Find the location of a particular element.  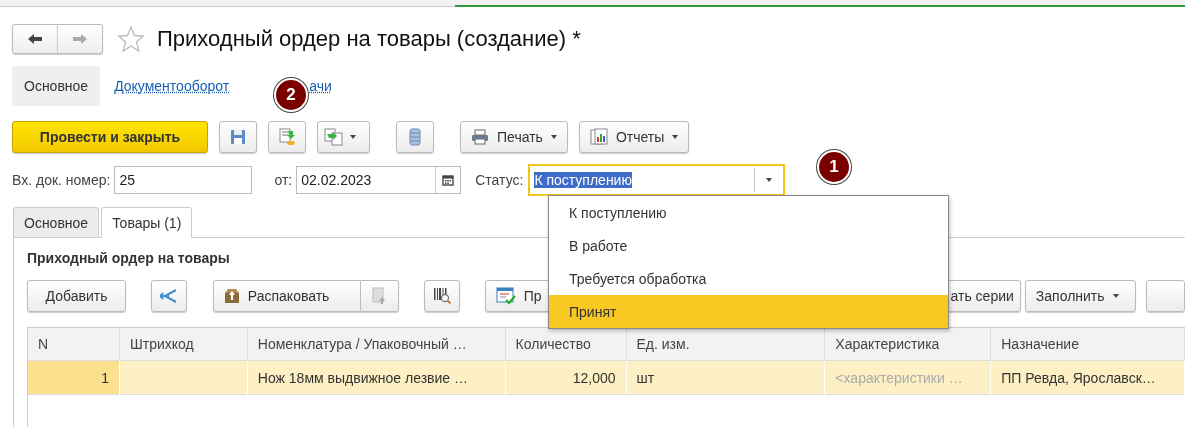

table-cell: 12,000 is located at coordinates (566, 378).